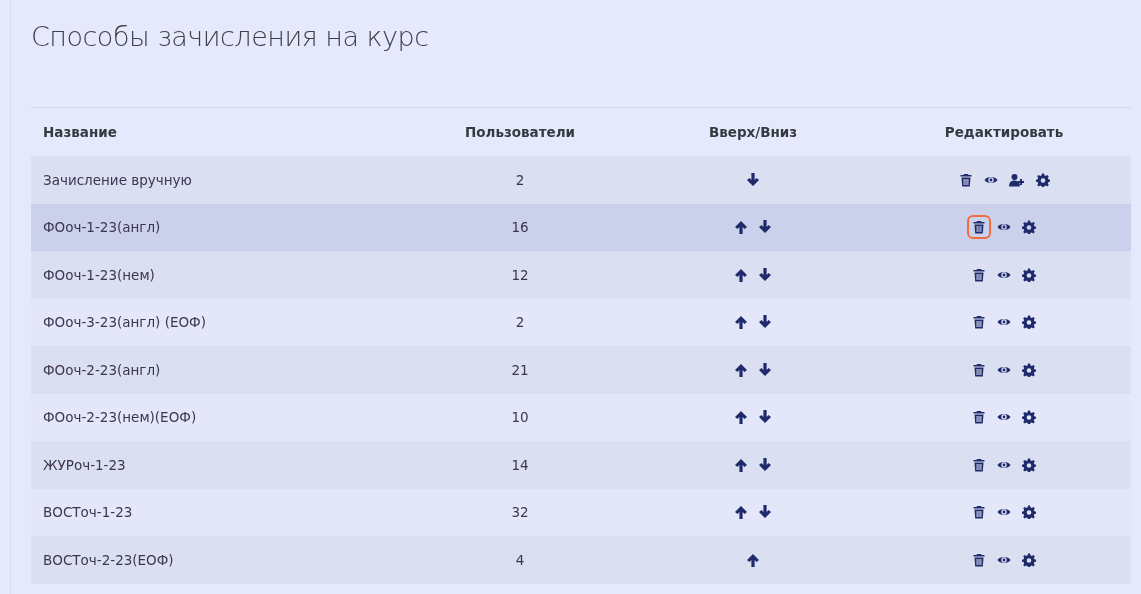 The height and width of the screenshot is (594, 1141). Describe the element at coordinates (108, 559) in the screenshot. I see `method-name: ВОСТоч-2-23(ЕОФ)` at that location.